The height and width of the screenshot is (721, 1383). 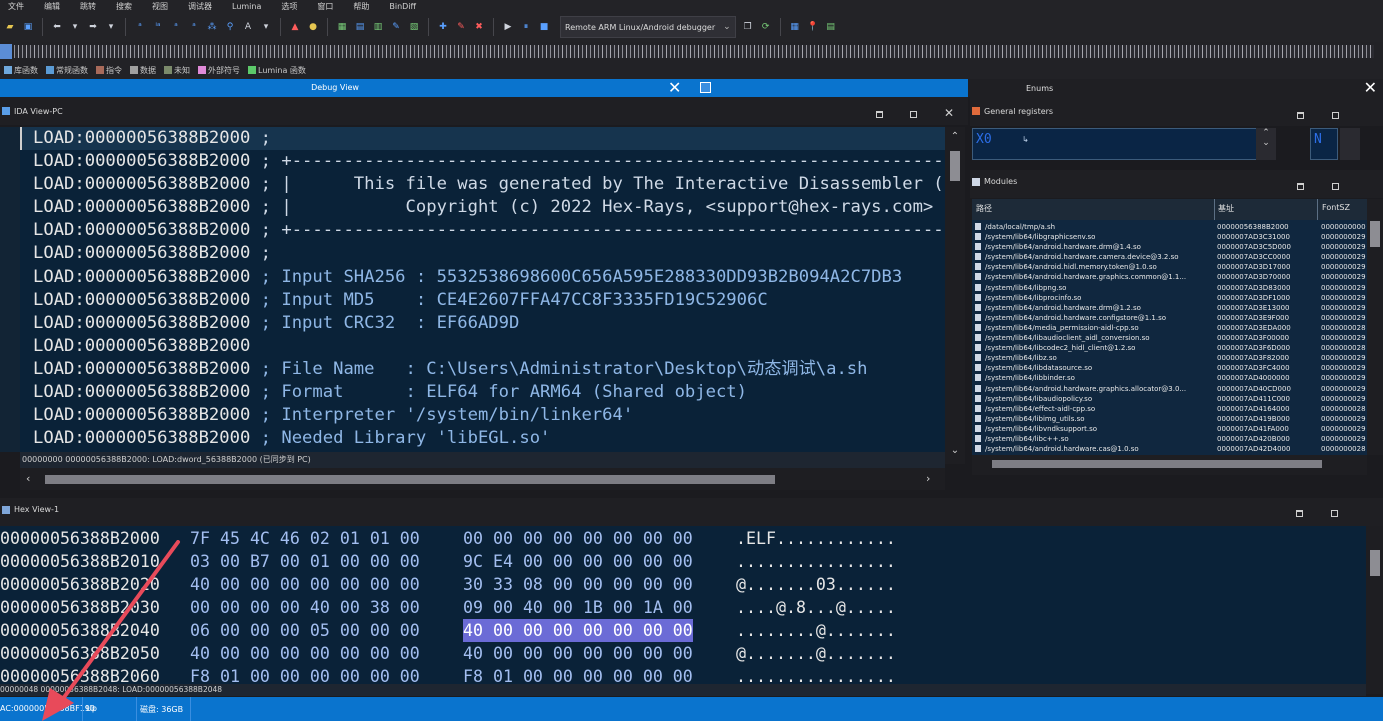 I want to click on back-icon: ⬅, so click(x=57, y=27).